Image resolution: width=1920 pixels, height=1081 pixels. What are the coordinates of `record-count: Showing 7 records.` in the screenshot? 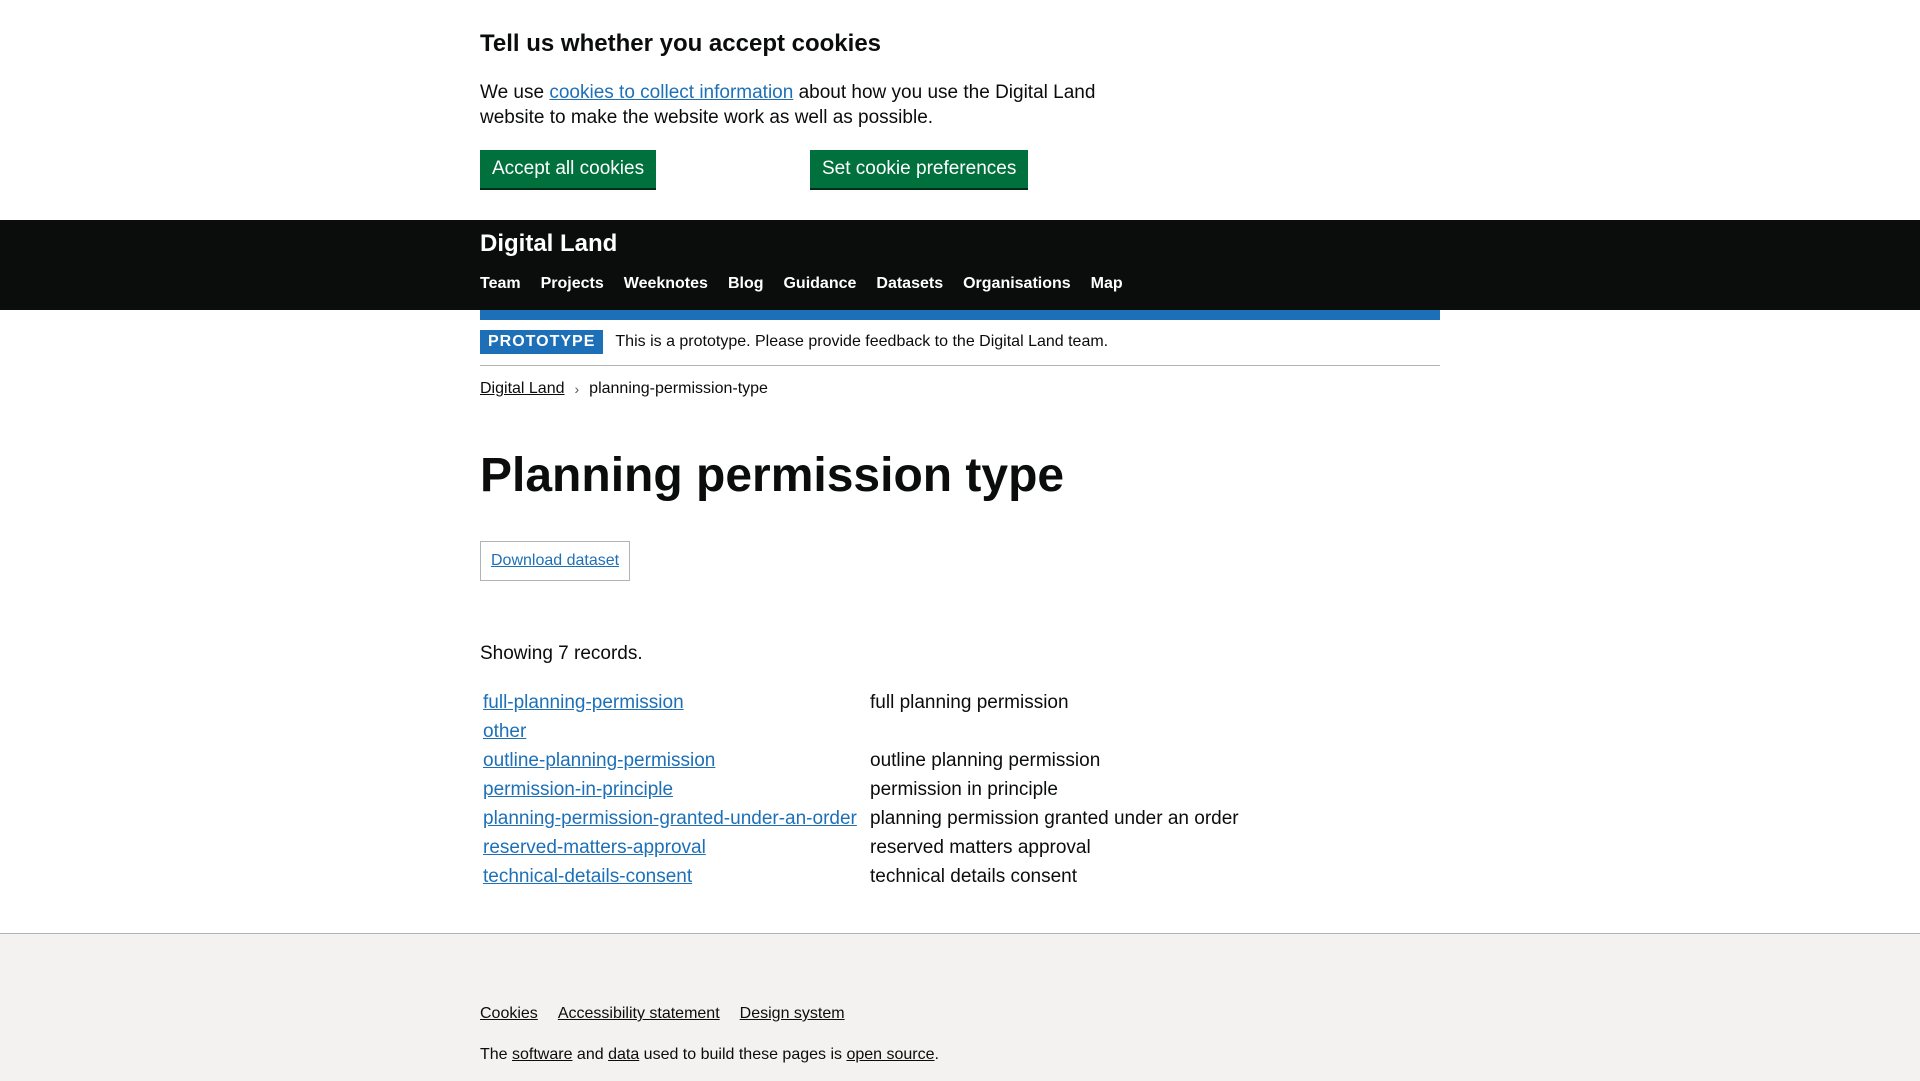 It's located at (561, 653).